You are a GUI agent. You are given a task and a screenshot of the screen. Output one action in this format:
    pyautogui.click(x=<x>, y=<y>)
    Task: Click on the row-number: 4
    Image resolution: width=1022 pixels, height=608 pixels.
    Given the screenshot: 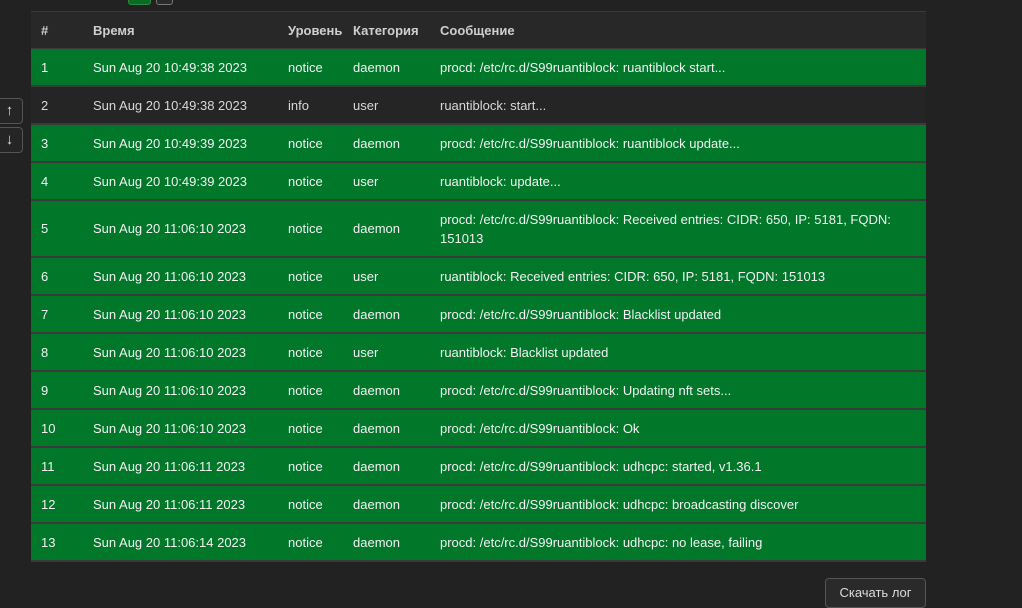 What is the action you would take?
    pyautogui.click(x=45, y=181)
    